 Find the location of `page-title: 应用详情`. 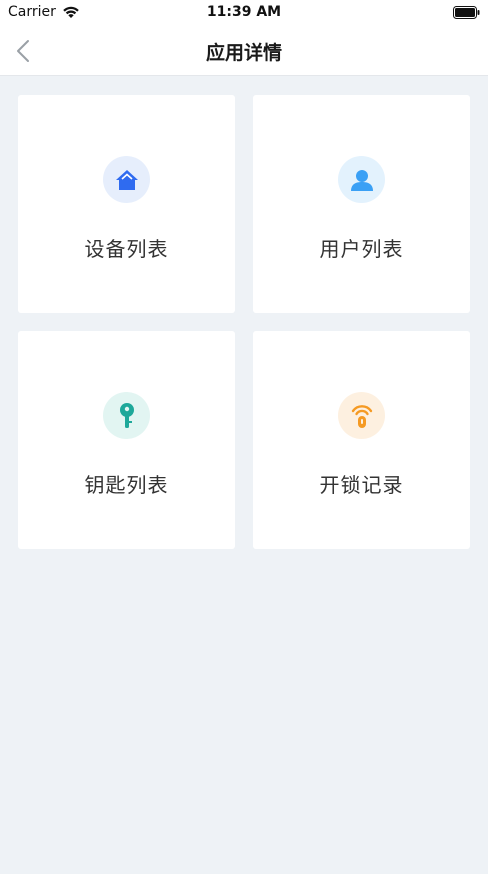

page-title: 应用详情 is located at coordinates (243, 53).